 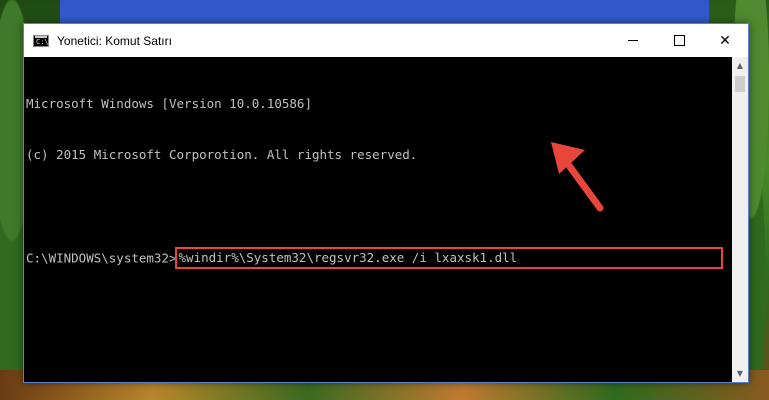 What do you see at coordinates (169, 103) in the screenshot?
I see `version-line: Microsoft Windows [Version 10.0.10586]` at bounding box center [169, 103].